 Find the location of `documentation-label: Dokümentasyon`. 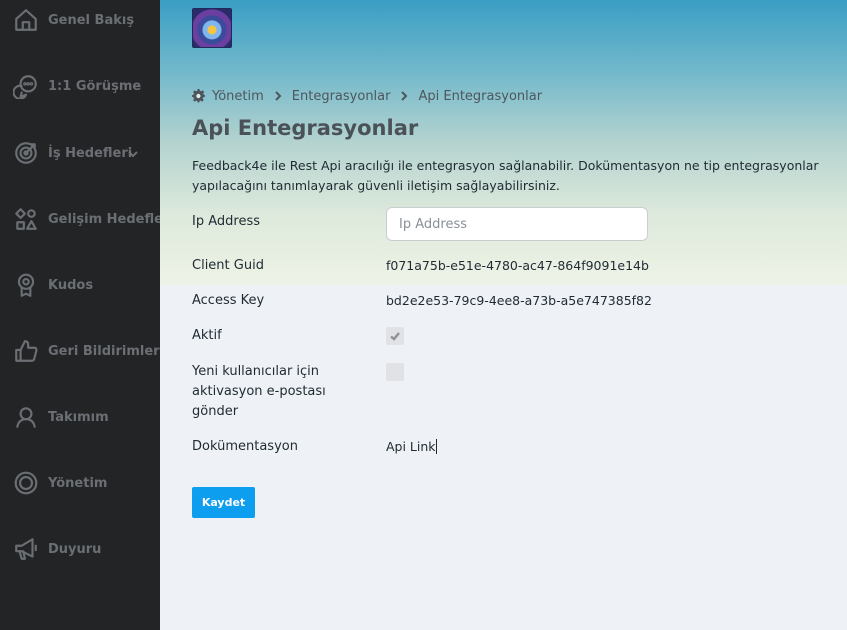

documentation-label: Dokümentasyon is located at coordinates (245, 446).